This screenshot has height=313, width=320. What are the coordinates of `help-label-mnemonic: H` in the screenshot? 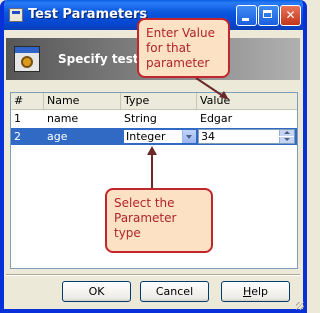 It's located at (247, 291).